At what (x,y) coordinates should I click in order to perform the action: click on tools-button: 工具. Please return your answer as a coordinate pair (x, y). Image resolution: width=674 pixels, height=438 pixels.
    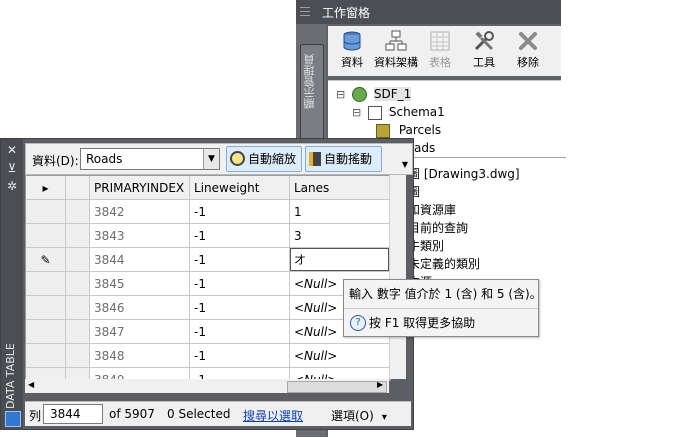
    Looking at the image, I should click on (484, 51).